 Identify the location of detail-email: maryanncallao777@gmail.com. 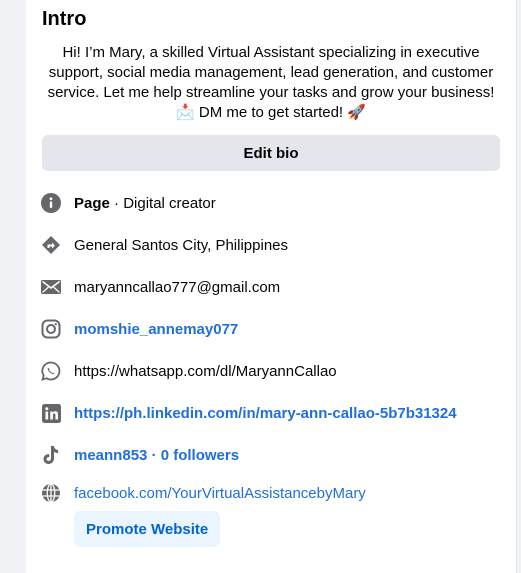
(275, 287).